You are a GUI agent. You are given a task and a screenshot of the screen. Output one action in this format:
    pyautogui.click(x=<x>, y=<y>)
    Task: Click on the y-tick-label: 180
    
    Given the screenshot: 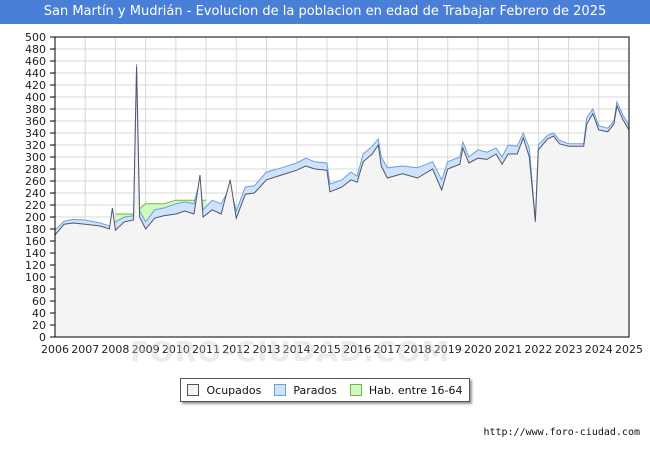 What is the action you would take?
    pyautogui.click(x=35, y=229)
    